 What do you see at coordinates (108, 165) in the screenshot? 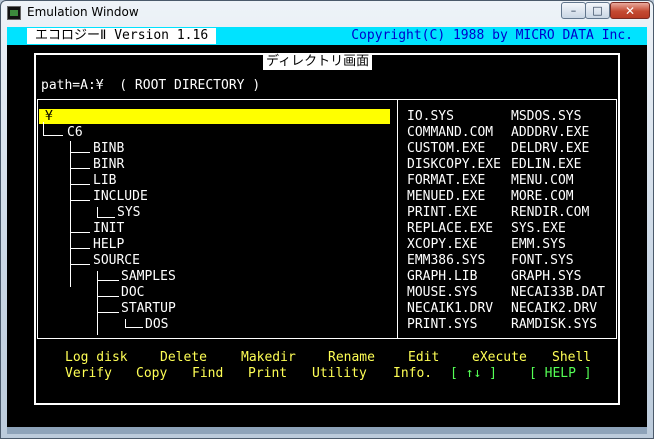
I see `tree-item-binr: BINR` at bounding box center [108, 165].